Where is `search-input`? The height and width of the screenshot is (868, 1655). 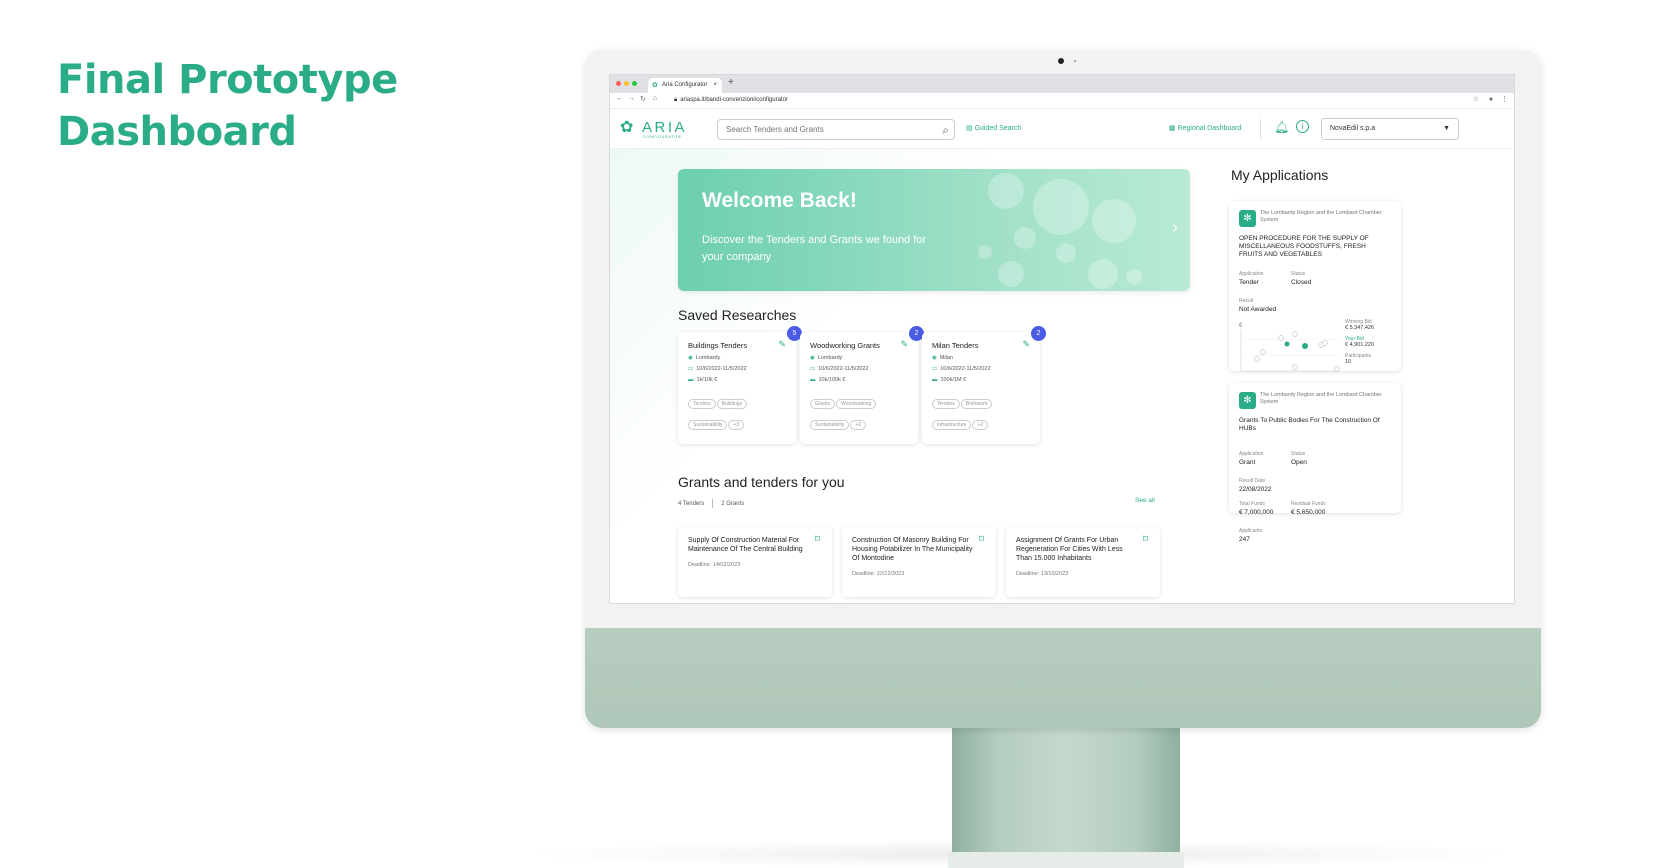 search-input is located at coordinates (826, 129).